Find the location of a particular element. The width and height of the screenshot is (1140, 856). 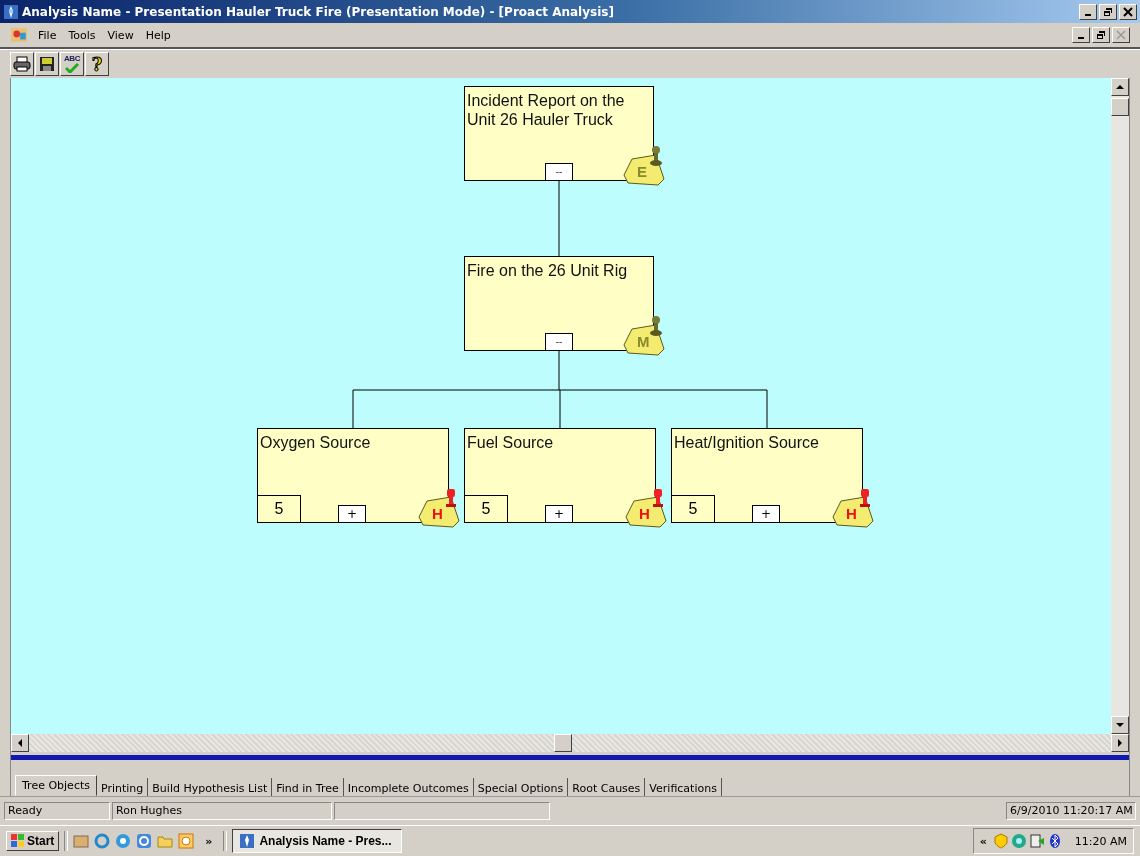

status-panel: Ready is located at coordinates (57, 811).